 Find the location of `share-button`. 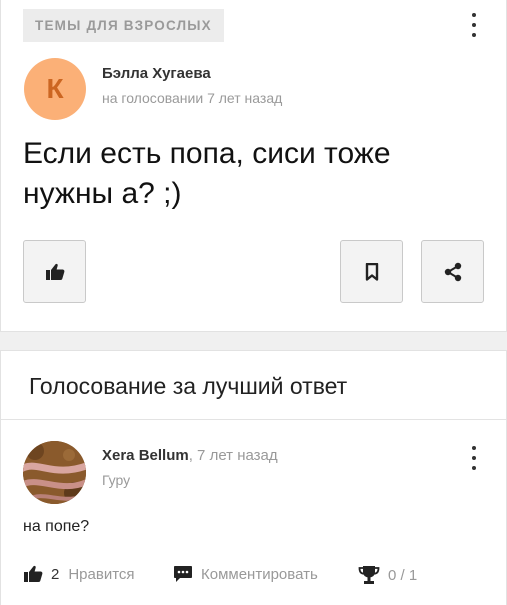

share-button is located at coordinates (452, 271).